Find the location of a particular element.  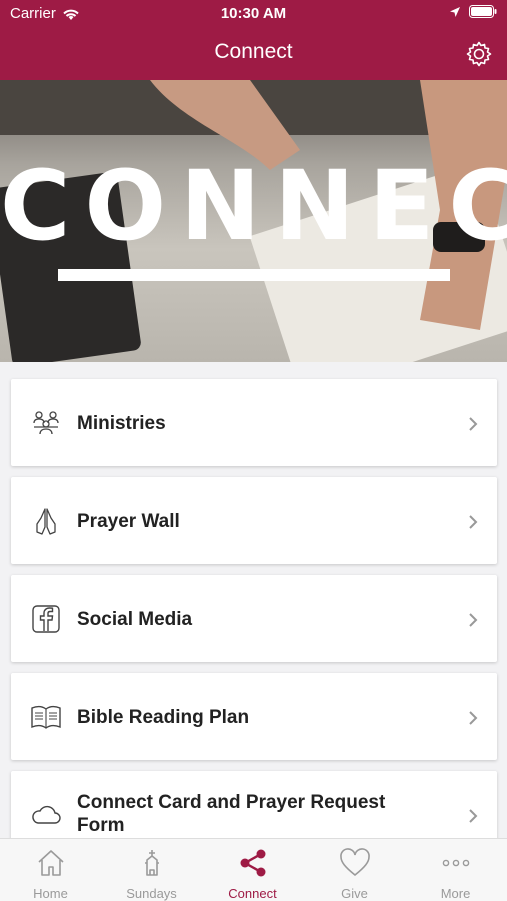

list-item-label: Social Media is located at coordinates (135, 619).